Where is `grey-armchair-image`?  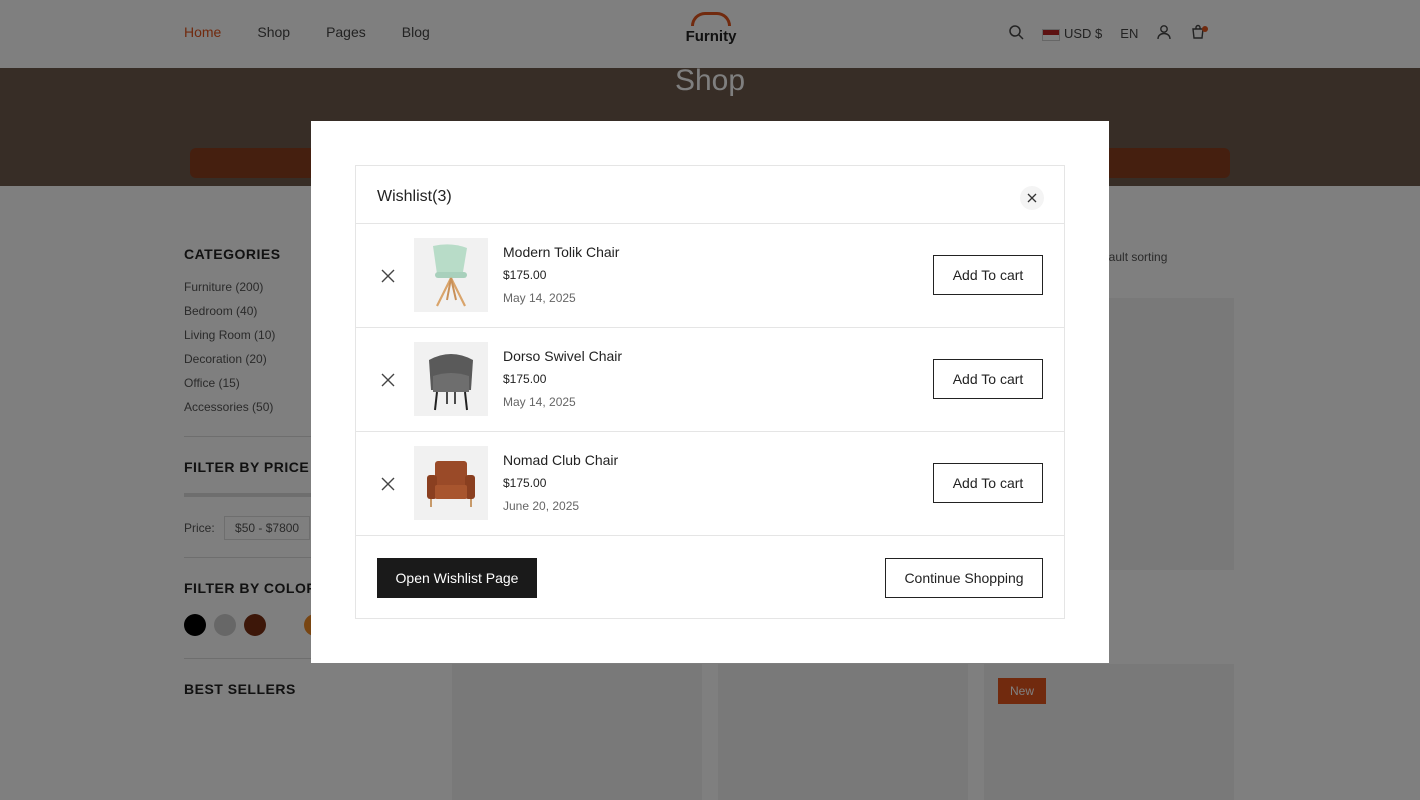
grey-armchair-image is located at coordinates (451, 382).